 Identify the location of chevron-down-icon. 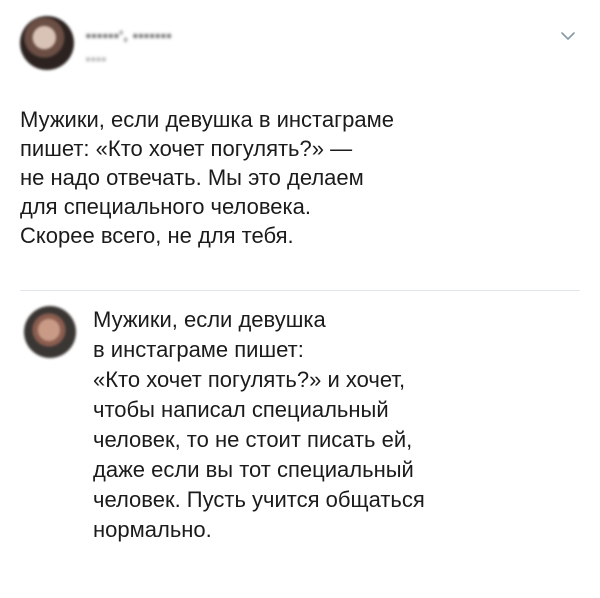
(568, 36).